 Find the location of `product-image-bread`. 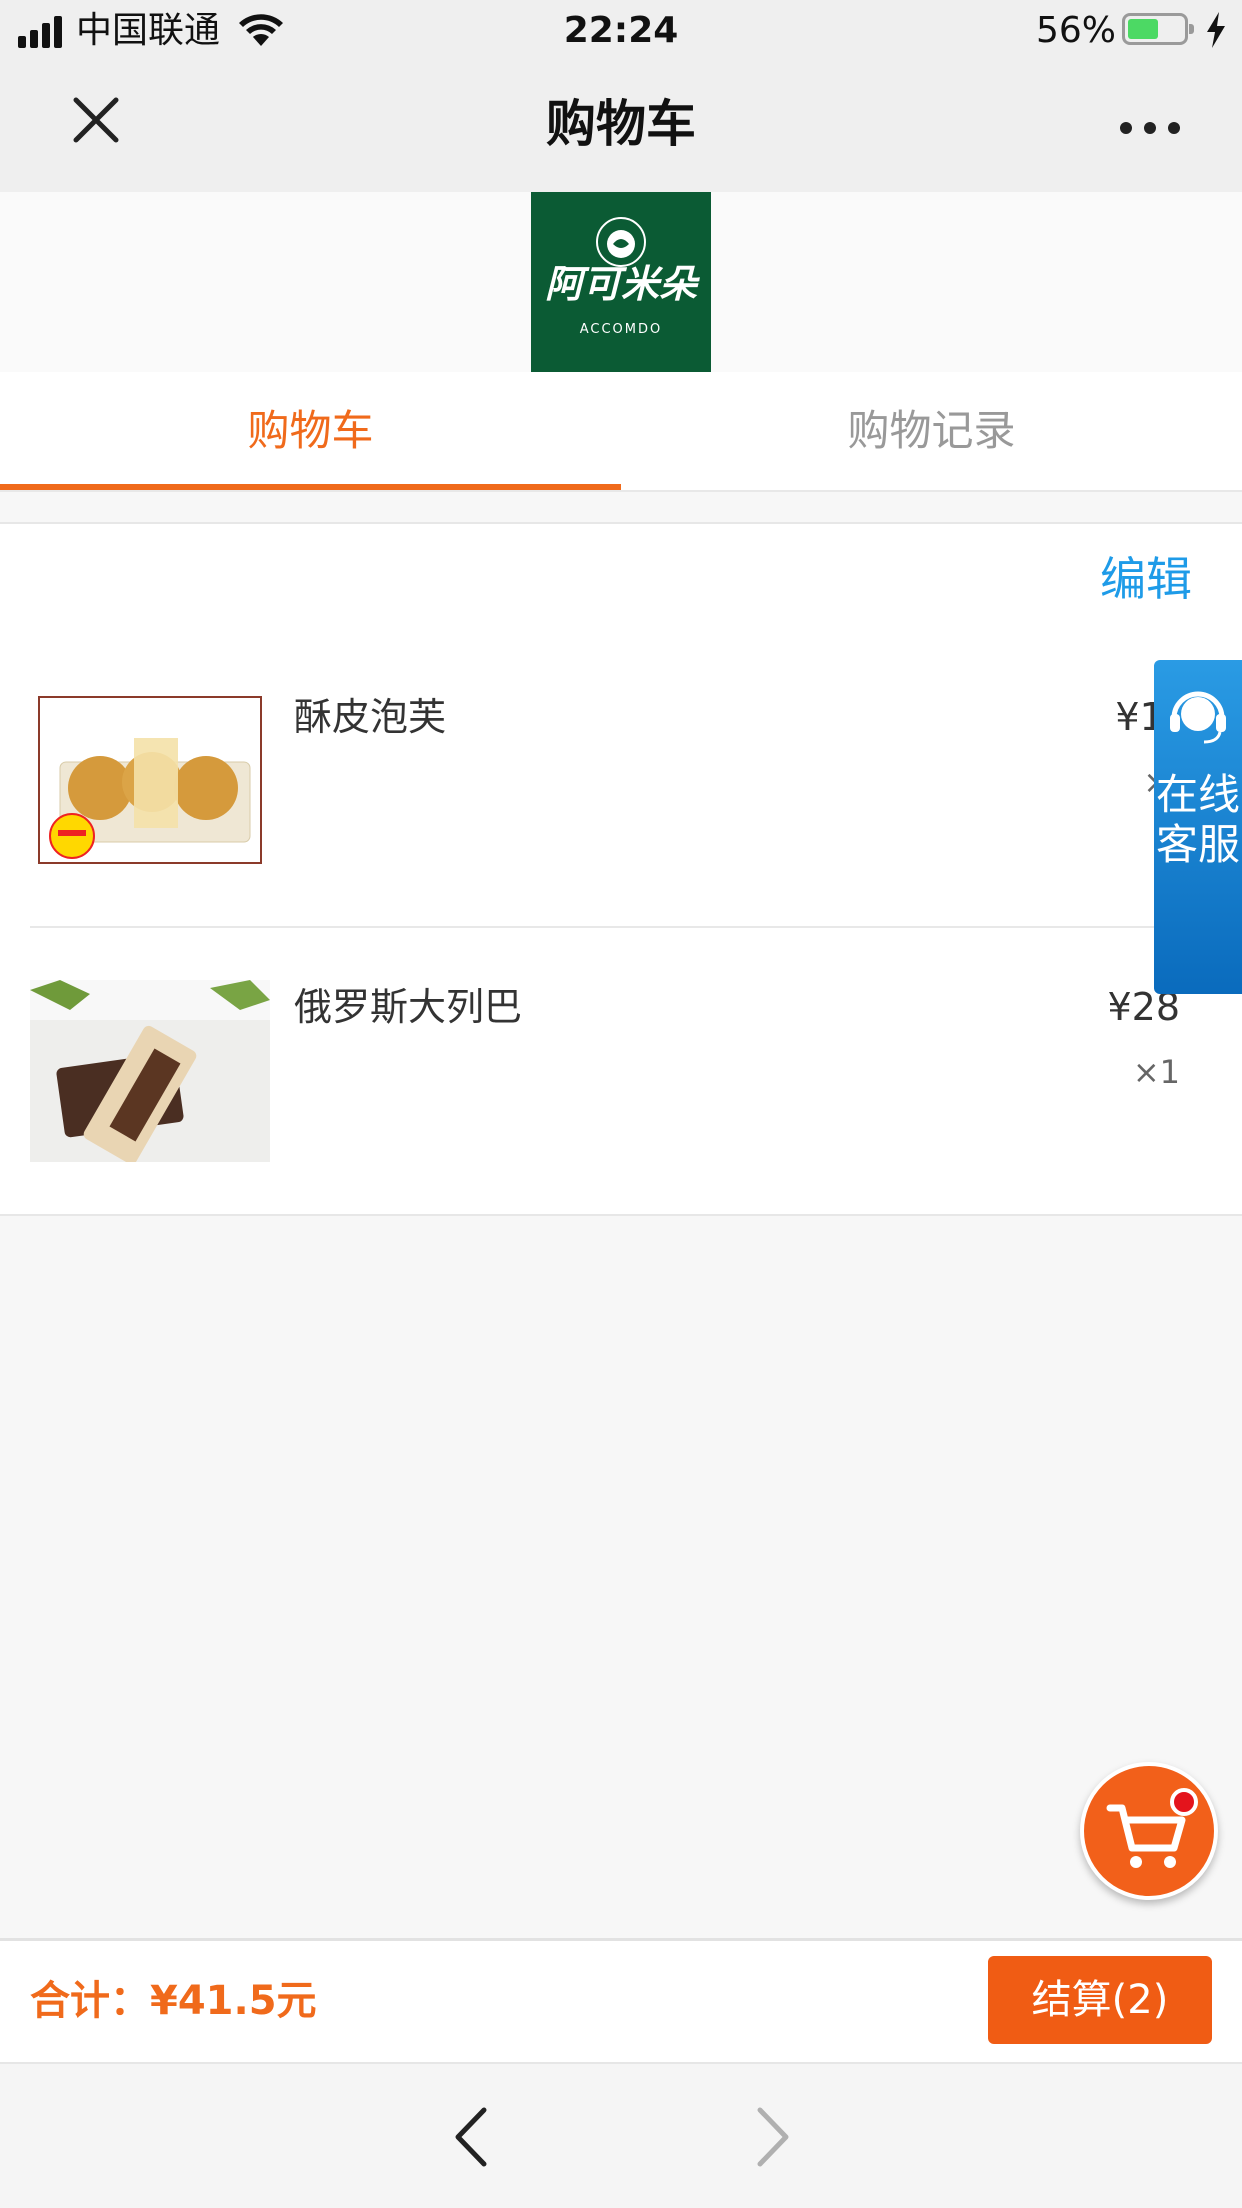

product-image-bread is located at coordinates (150, 1071).